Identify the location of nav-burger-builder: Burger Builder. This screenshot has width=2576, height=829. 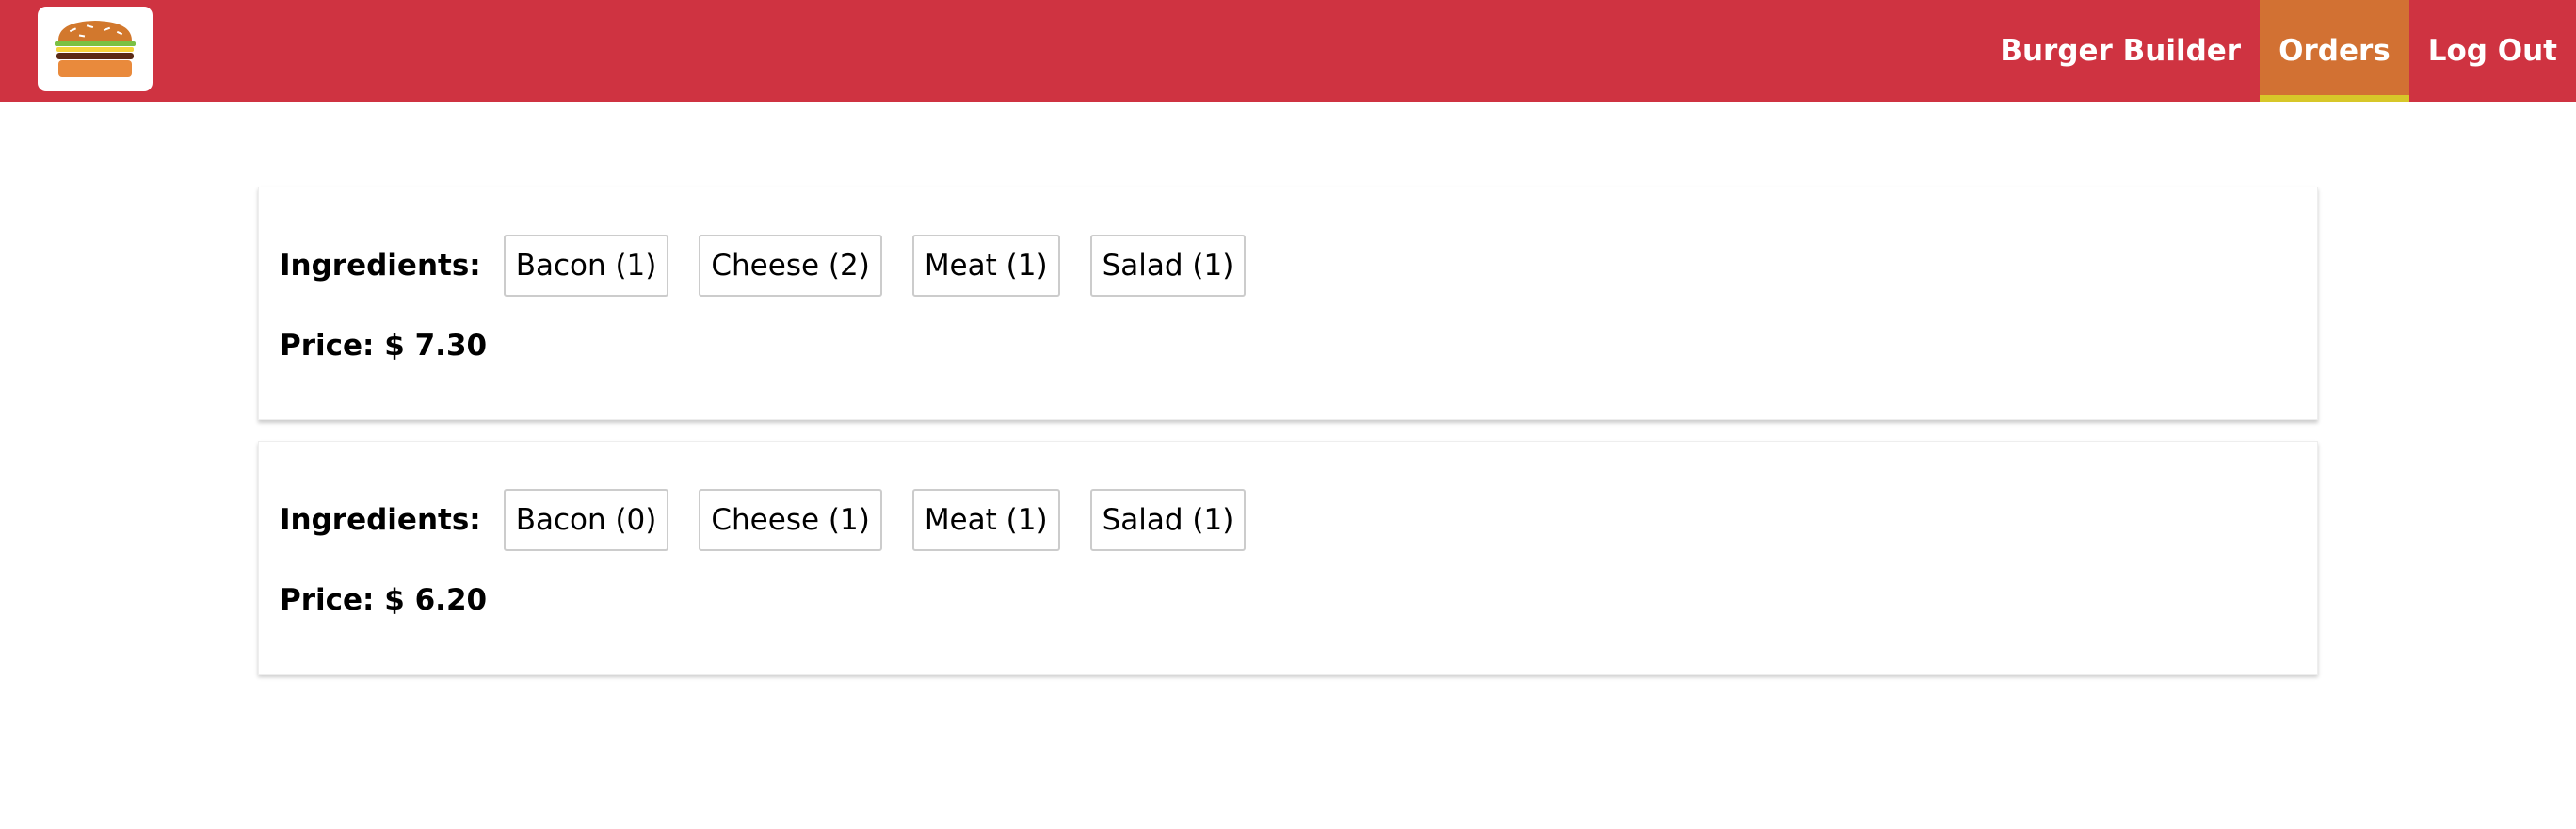
(2120, 51).